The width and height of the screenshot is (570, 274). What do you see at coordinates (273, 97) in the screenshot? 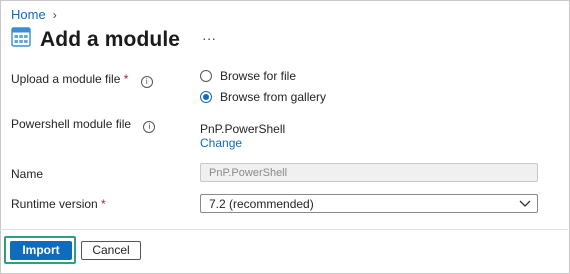
I see `radio-label-browse-gallery: Browse from gallery` at bounding box center [273, 97].